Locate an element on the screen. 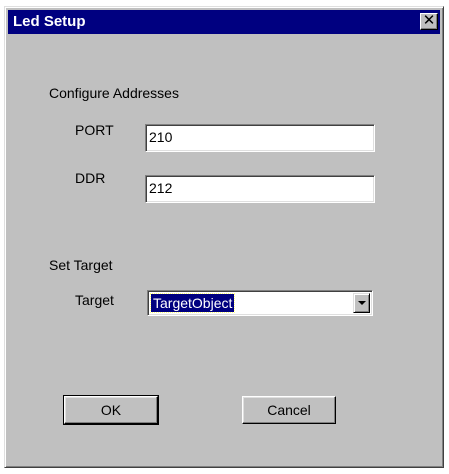 The height and width of the screenshot is (474, 449). target-selected-value: TargetObject is located at coordinates (192, 303).